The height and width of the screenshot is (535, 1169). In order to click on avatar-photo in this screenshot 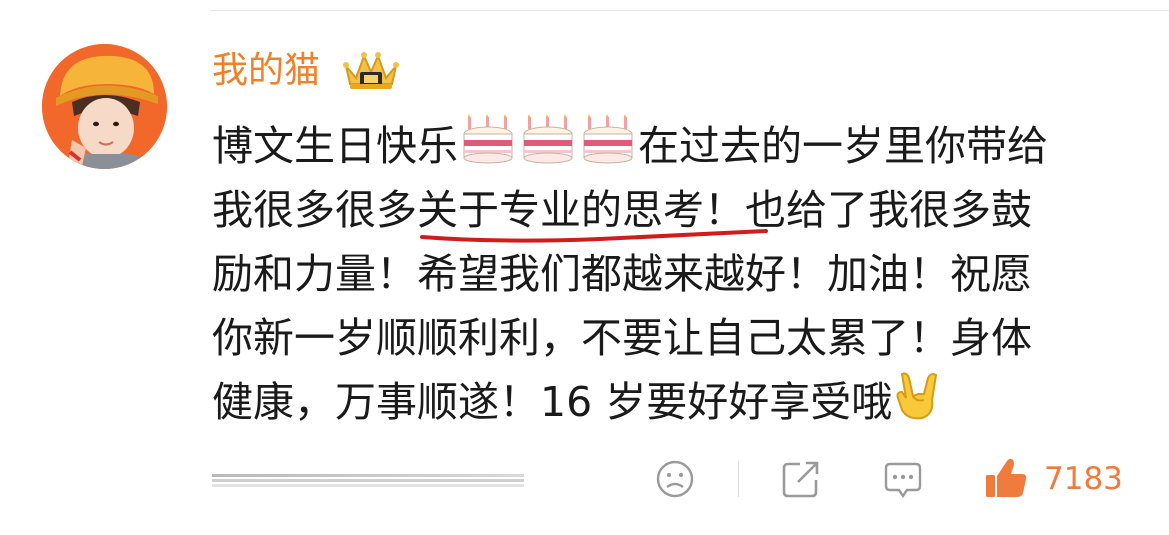, I will do `click(104, 106)`.